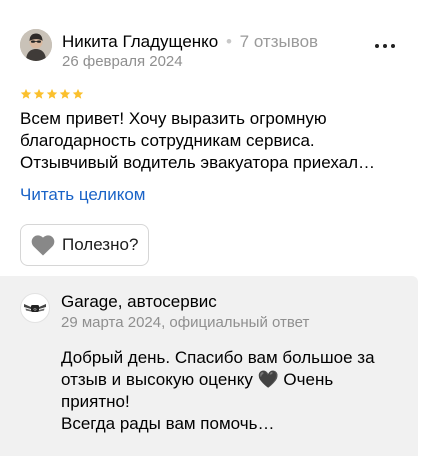 Image resolution: width=423 pixels, height=456 pixels. What do you see at coordinates (167, 140) in the screenshot?
I see `review-text-line: благодарность сотрудникам сервиса.` at bounding box center [167, 140].